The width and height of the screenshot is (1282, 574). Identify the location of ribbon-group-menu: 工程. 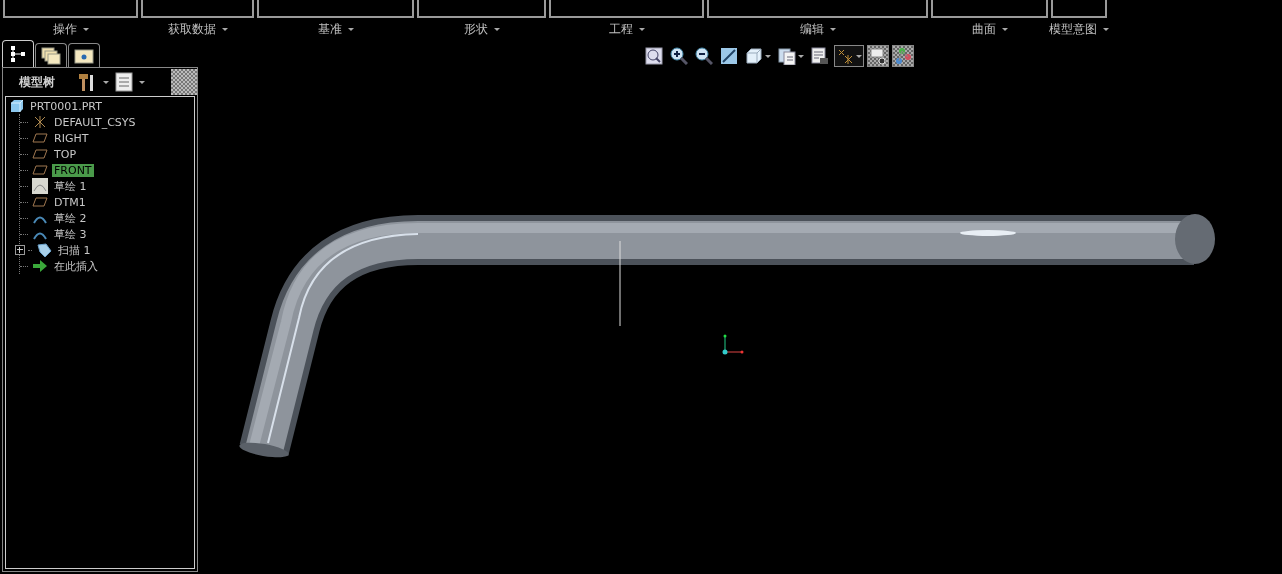
(626, 29).